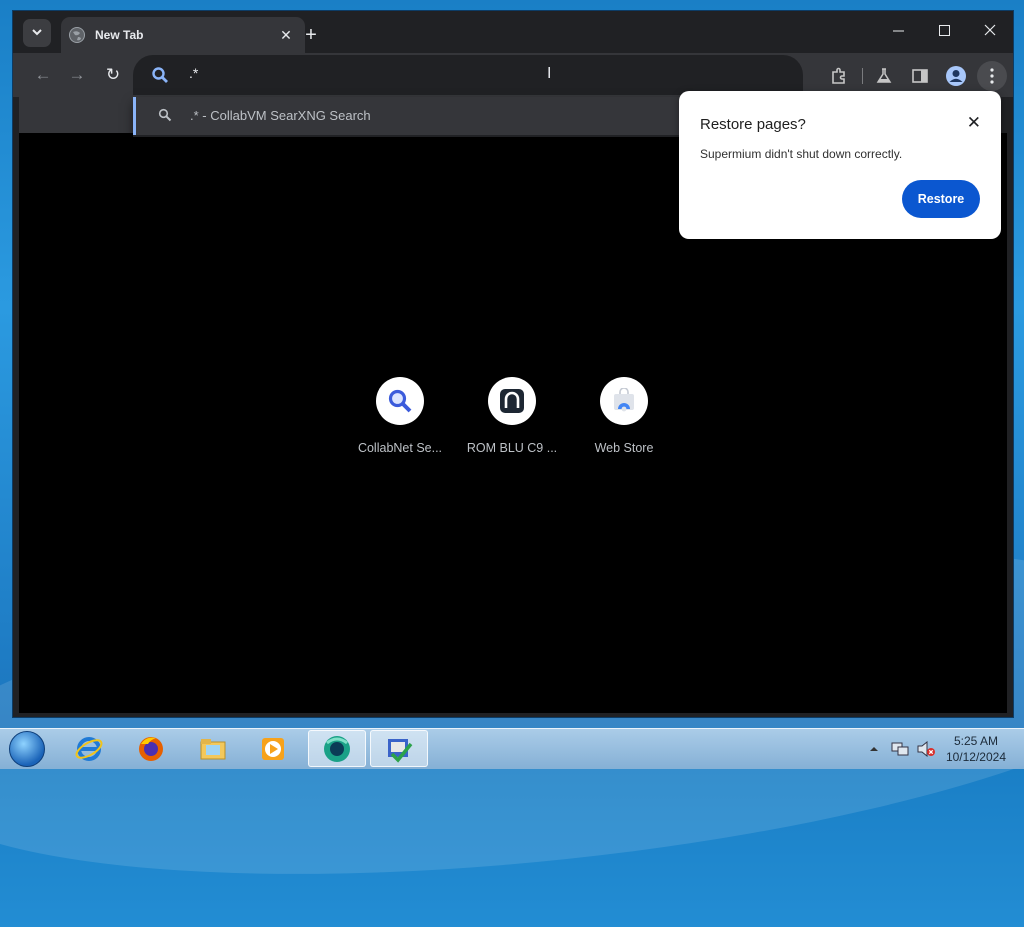  What do you see at coordinates (151, 748) in the screenshot?
I see `firefox-icon` at bounding box center [151, 748].